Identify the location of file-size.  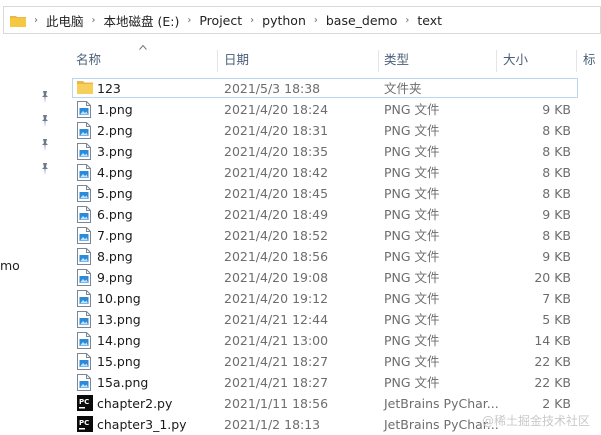
(530, 88).